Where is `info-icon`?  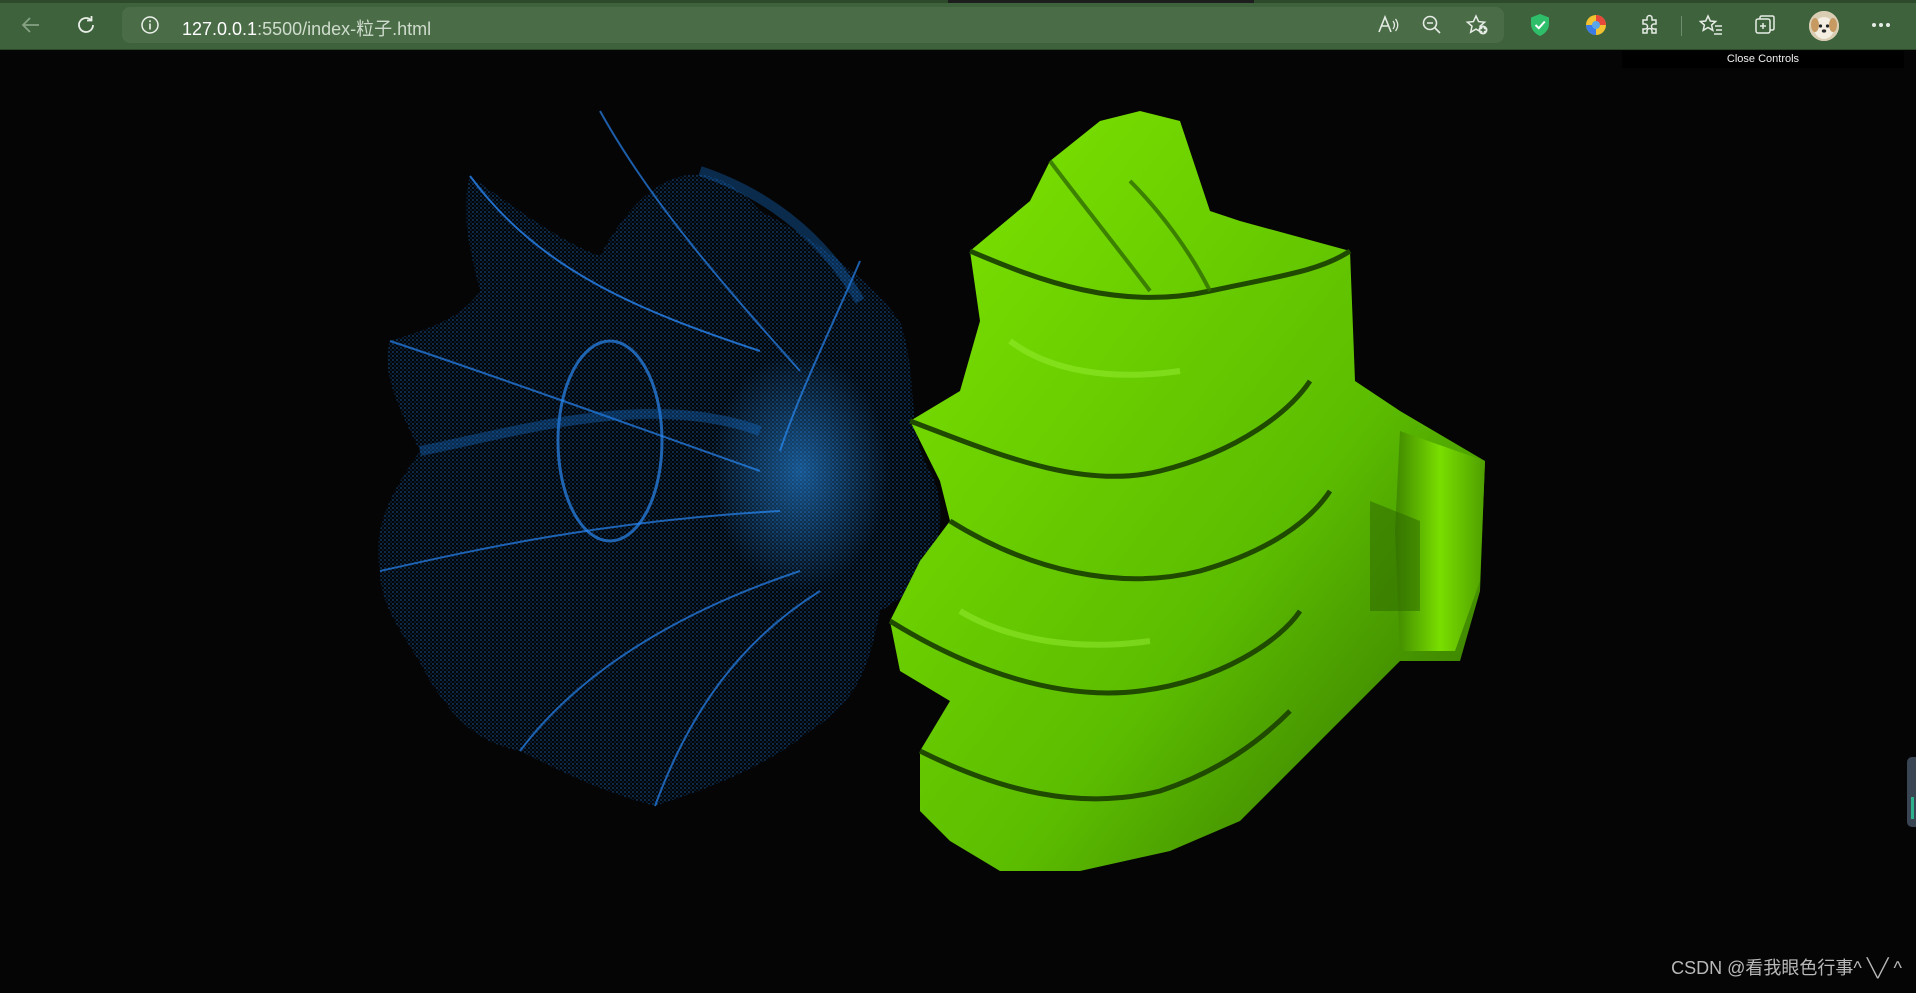 info-icon is located at coordinates (150, 25).